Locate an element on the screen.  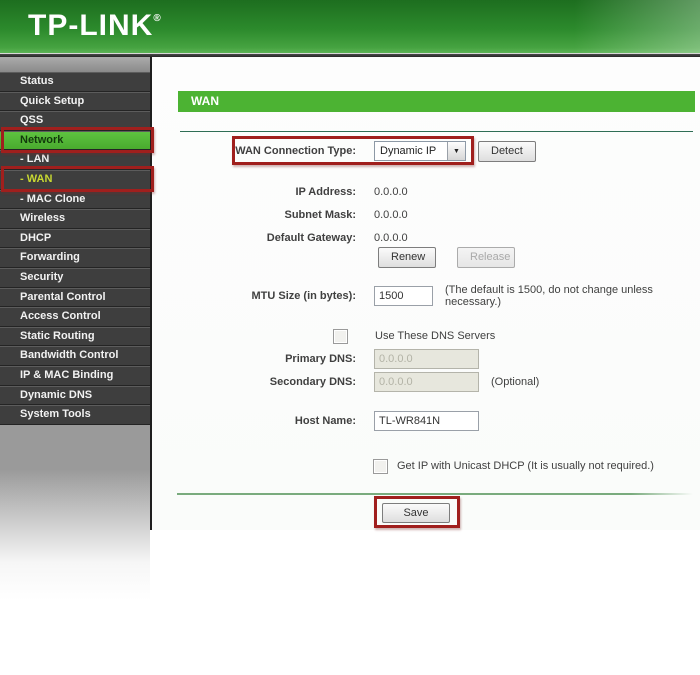
sidebar-item-ip-mac-binding: IP & MAC Binding is located at coordinates (75, 375).